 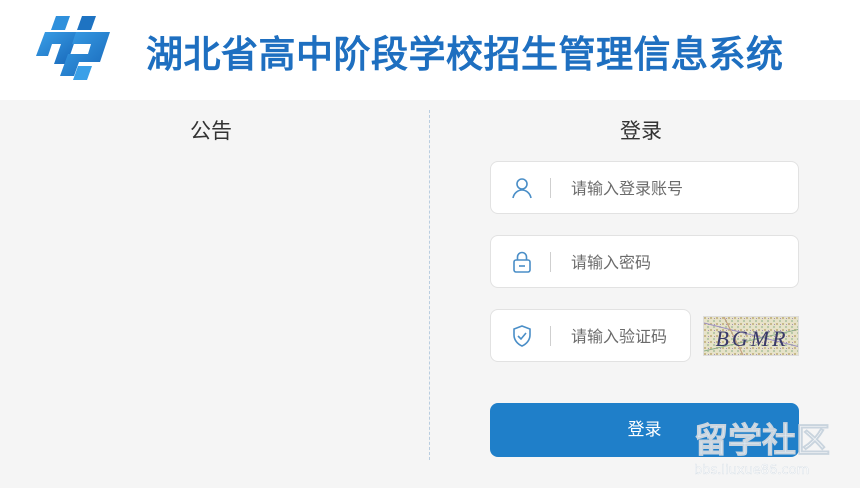 What do you see at coordinates (762, 441) in the screenshot?
I see `watermark-brand: 留学社区` at bounding box center [762, 441].